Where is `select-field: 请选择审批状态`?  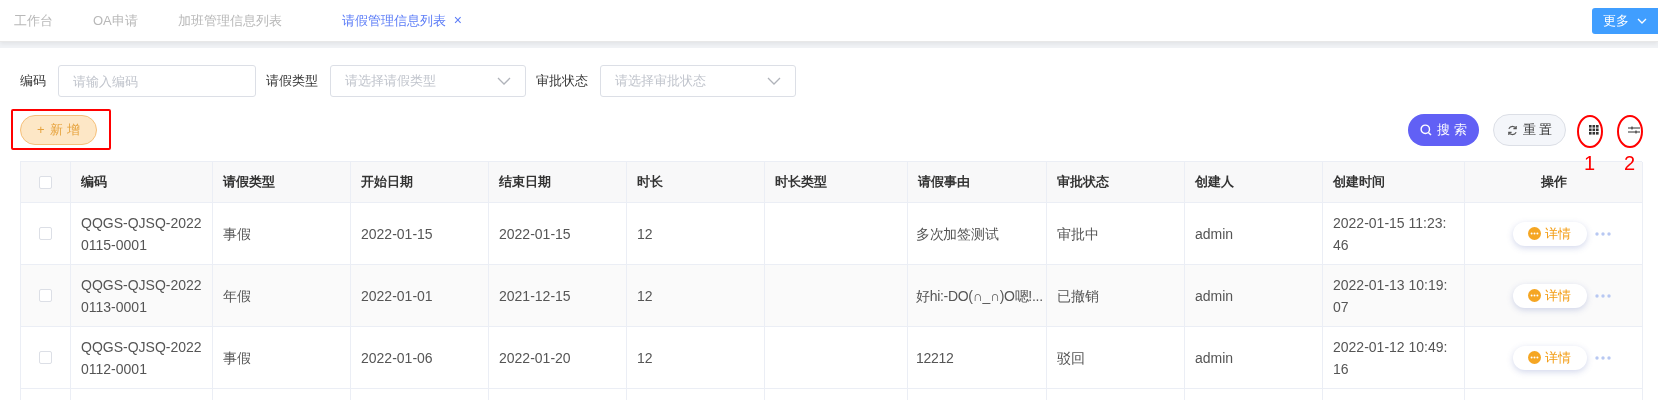 select-field: 请选择审批状态 is located at coordinates (698, 81).